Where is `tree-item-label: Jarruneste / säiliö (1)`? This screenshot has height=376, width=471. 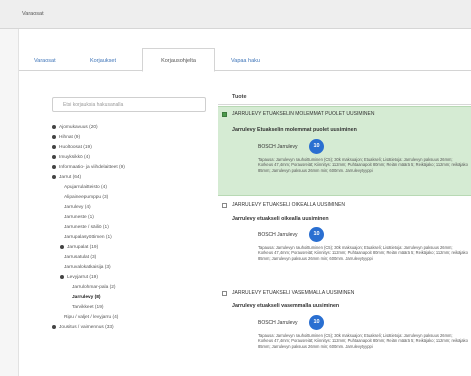
tree-item-label: Jarruneste / säiliö (1) is located at coordinates (86, 227).